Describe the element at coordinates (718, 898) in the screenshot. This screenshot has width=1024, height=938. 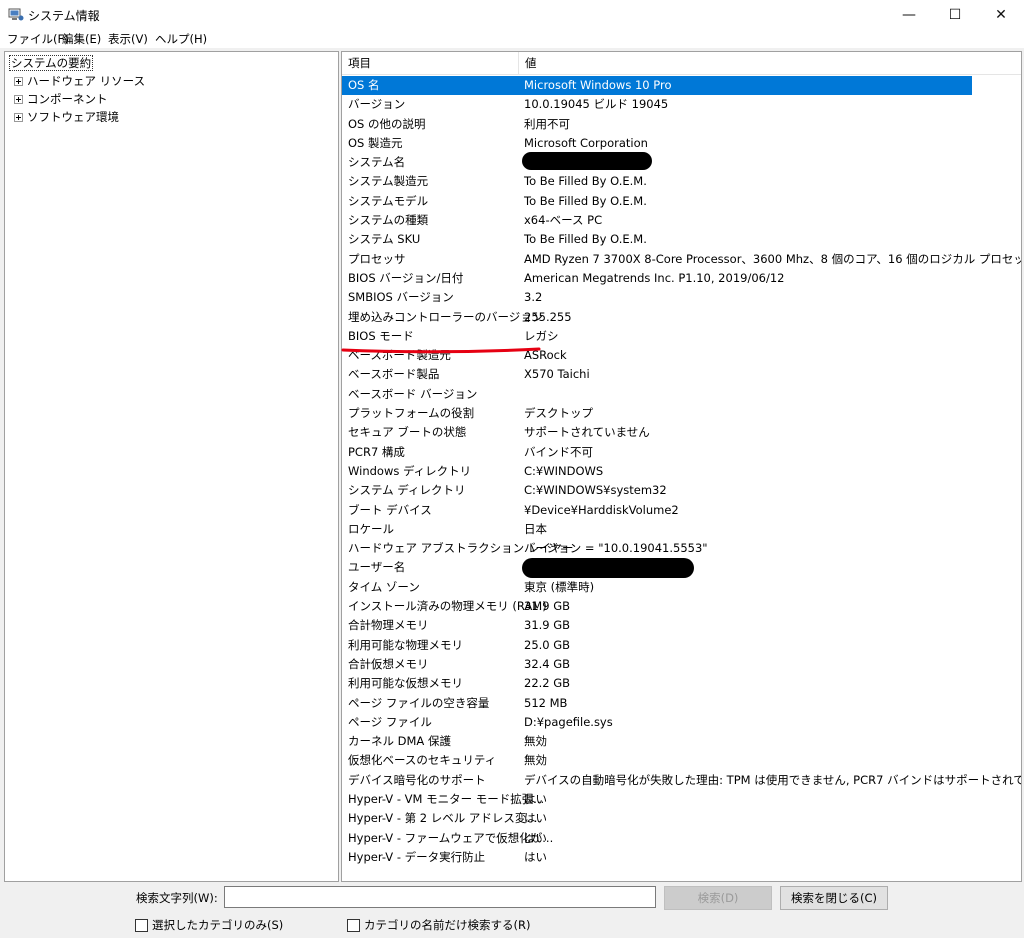
I see `search-button: 検索(D)` at that location.